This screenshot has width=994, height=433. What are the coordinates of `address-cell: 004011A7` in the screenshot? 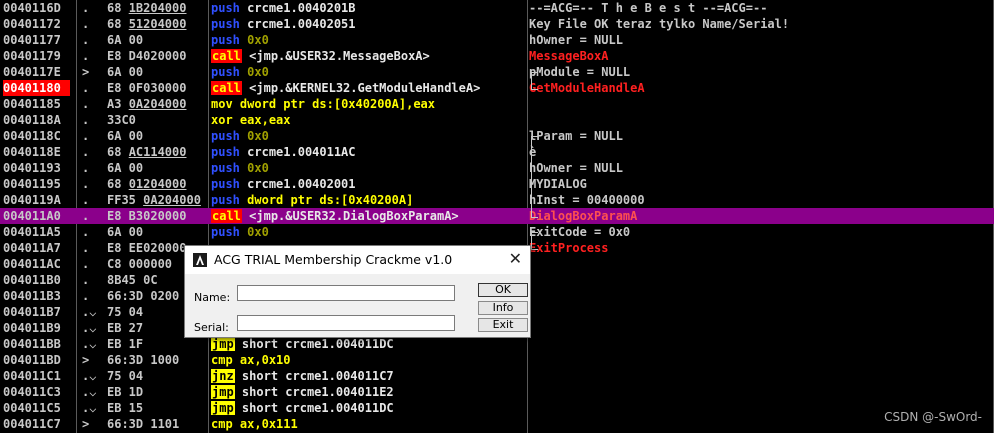 It's located at (36, 248).